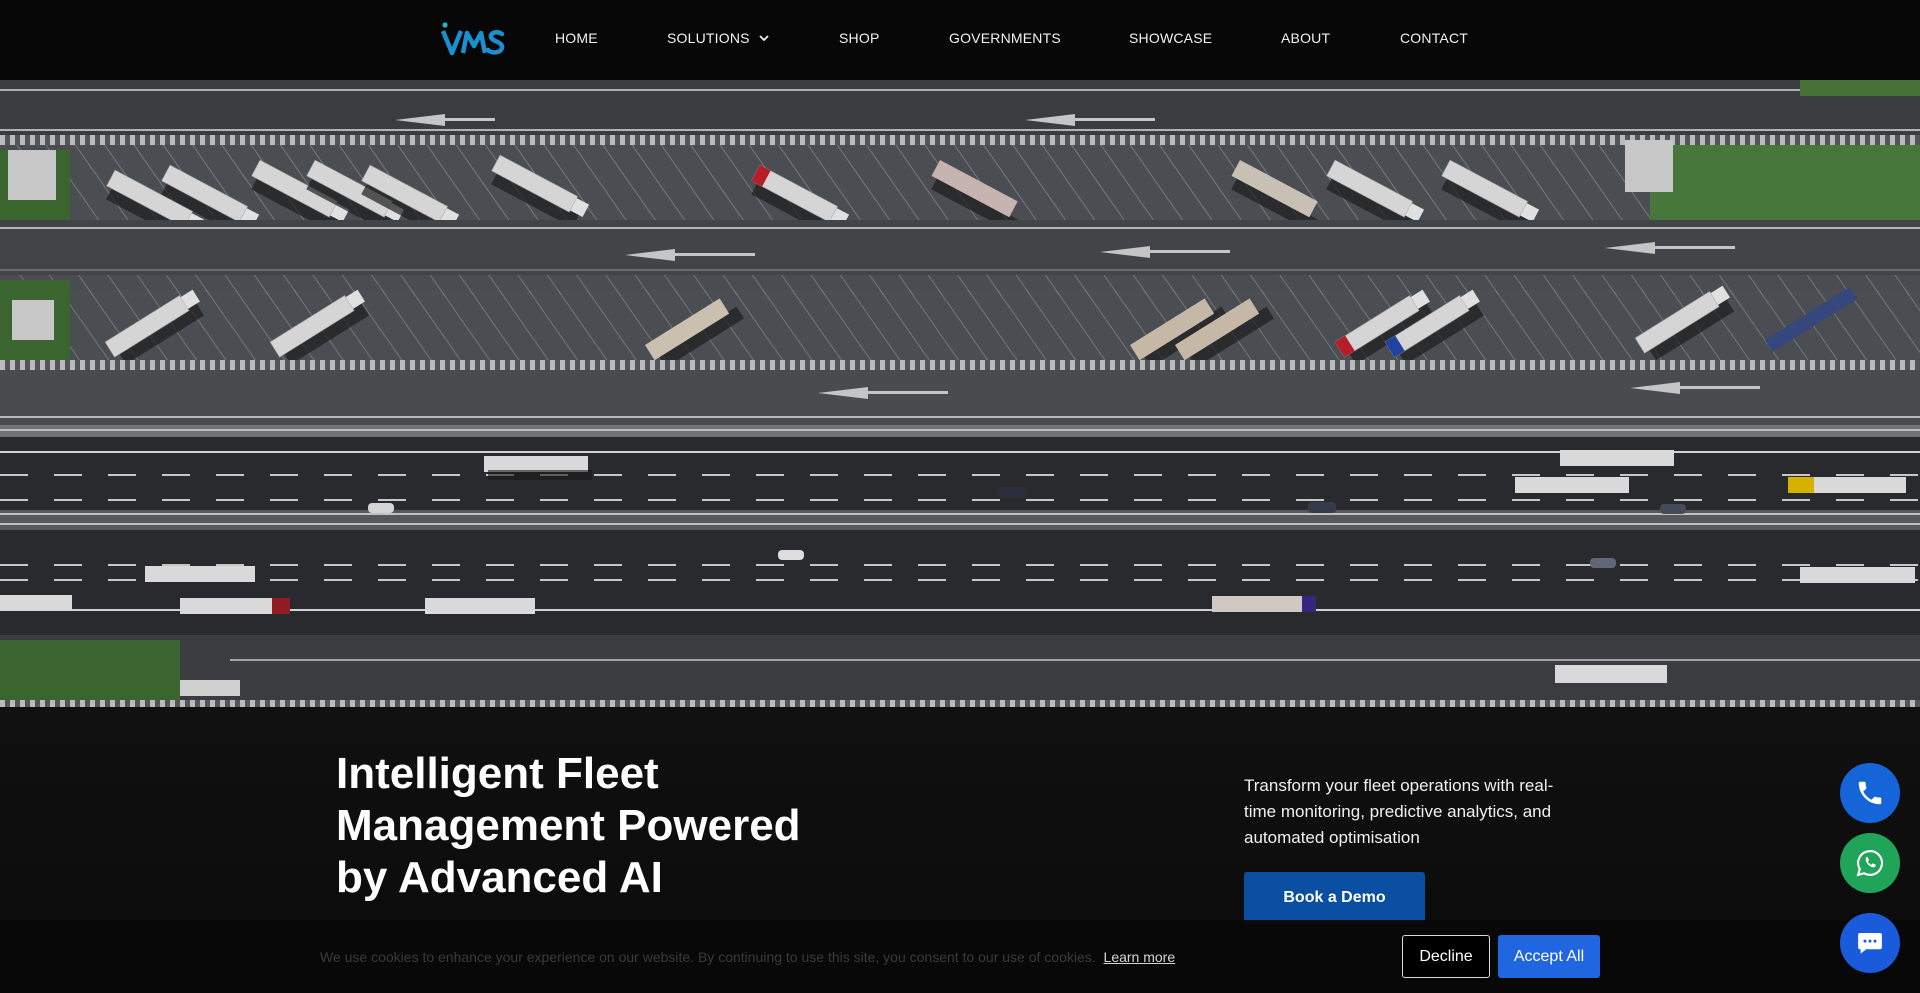 The height and width of the screenshot is (993, 1920). I want to click on nav-shop: SHOP, so click(859, 38).